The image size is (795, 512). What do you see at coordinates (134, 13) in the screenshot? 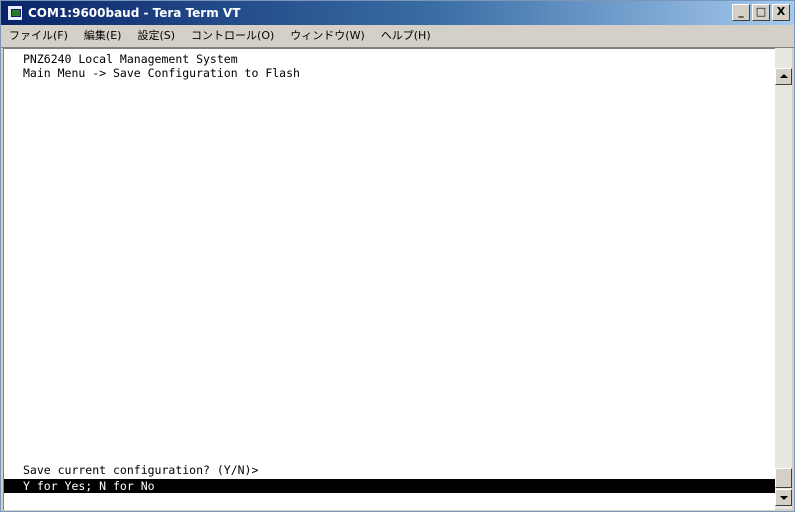
I see `window-title: COM1:9600baud - Tera Term VT` at bounding box center [134, 13].